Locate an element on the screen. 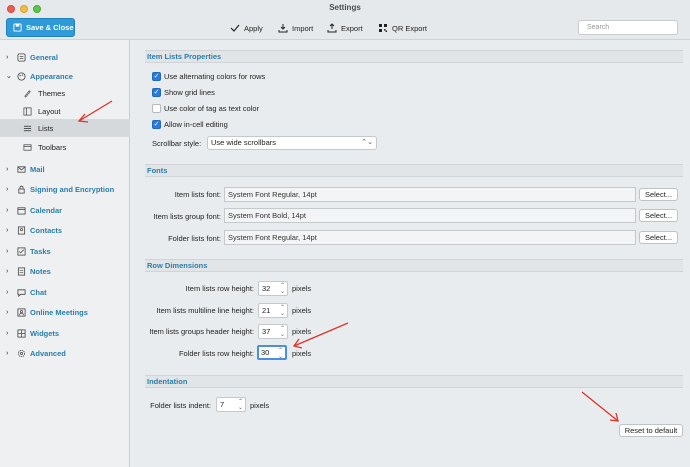  tag-color-checkbox: Use color of tag as text color is located at coordinates (205, 108).